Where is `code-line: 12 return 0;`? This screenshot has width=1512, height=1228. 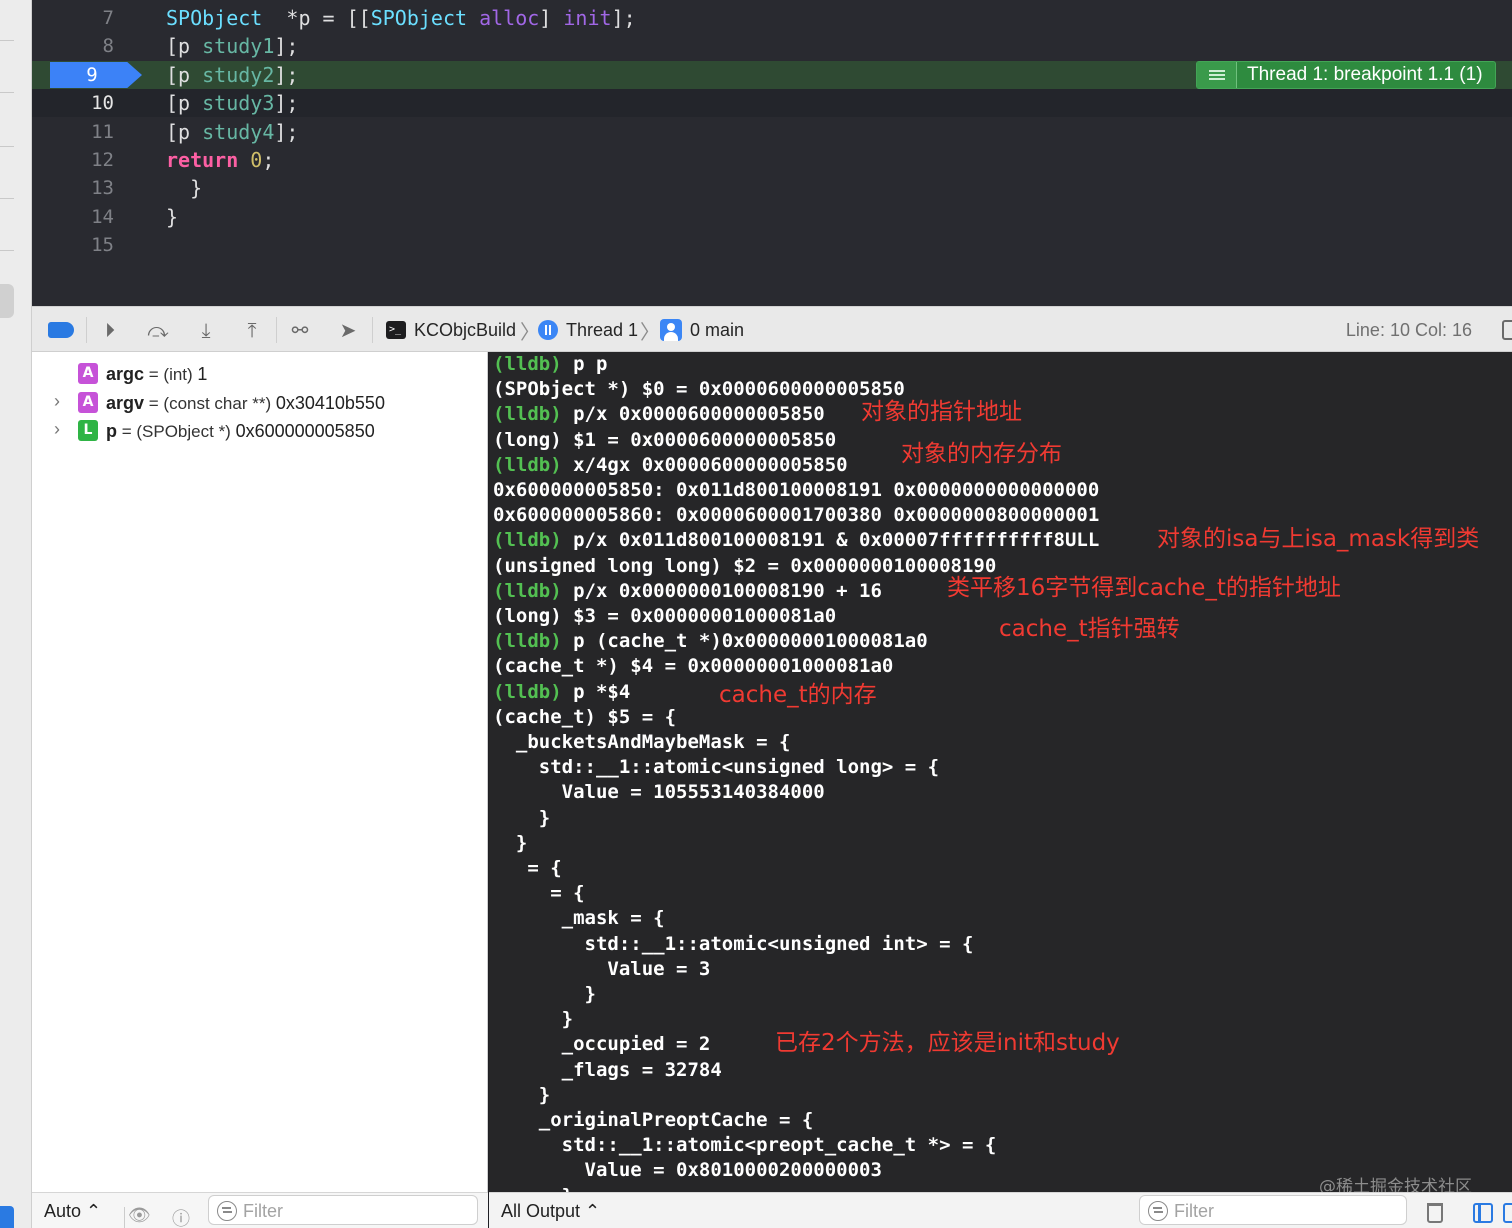
code-line: 12 return 0; is located at coordinates (772, 160).